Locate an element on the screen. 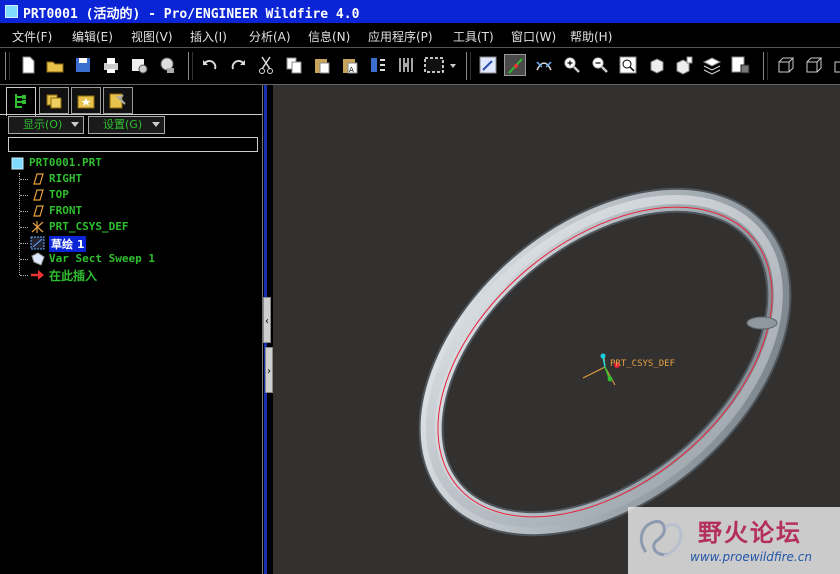  select-box-icon is located at coordinates (435, 65).